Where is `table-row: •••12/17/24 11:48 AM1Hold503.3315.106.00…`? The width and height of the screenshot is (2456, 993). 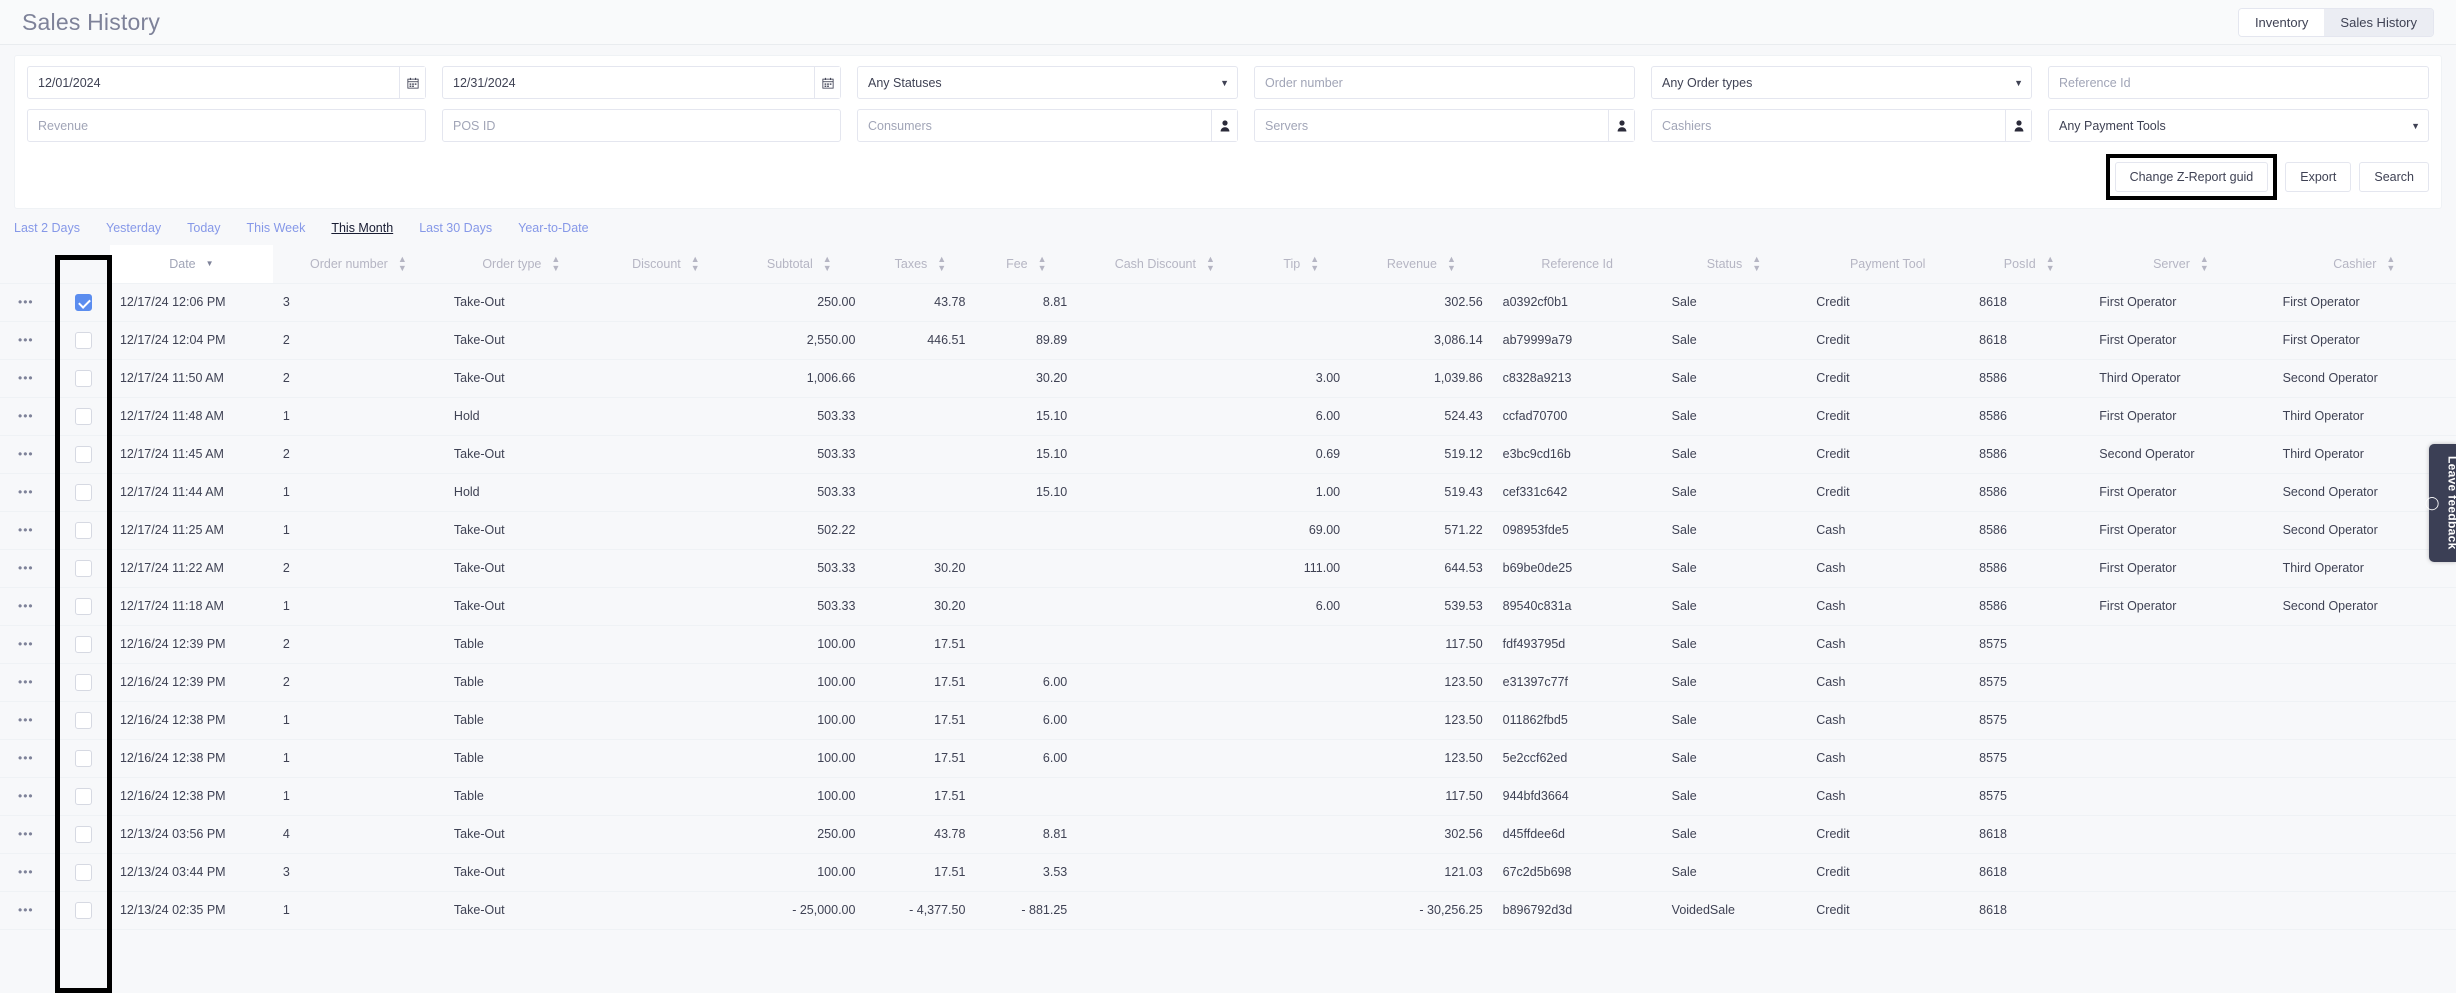
table-row: •••12/17/24 11:48 AM1Hold503.3315.106.00… is located at coordinates (1228, 416).